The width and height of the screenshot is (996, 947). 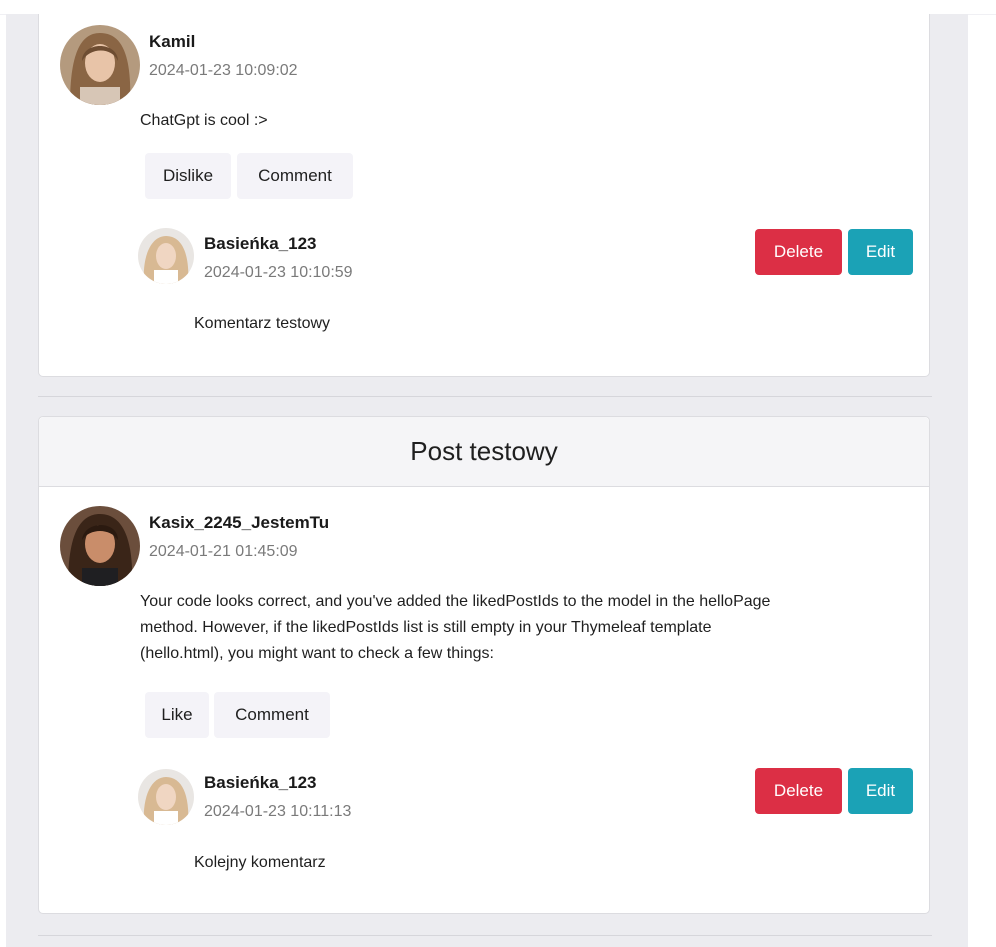 I want to click on post-title: Post testowy, so click(x=484, y=452).